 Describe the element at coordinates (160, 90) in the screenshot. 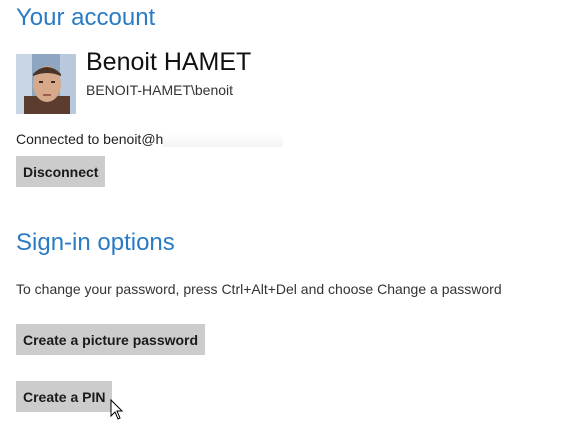

I see `user-domain: BENOIT-HAMET\benoit` at that location.